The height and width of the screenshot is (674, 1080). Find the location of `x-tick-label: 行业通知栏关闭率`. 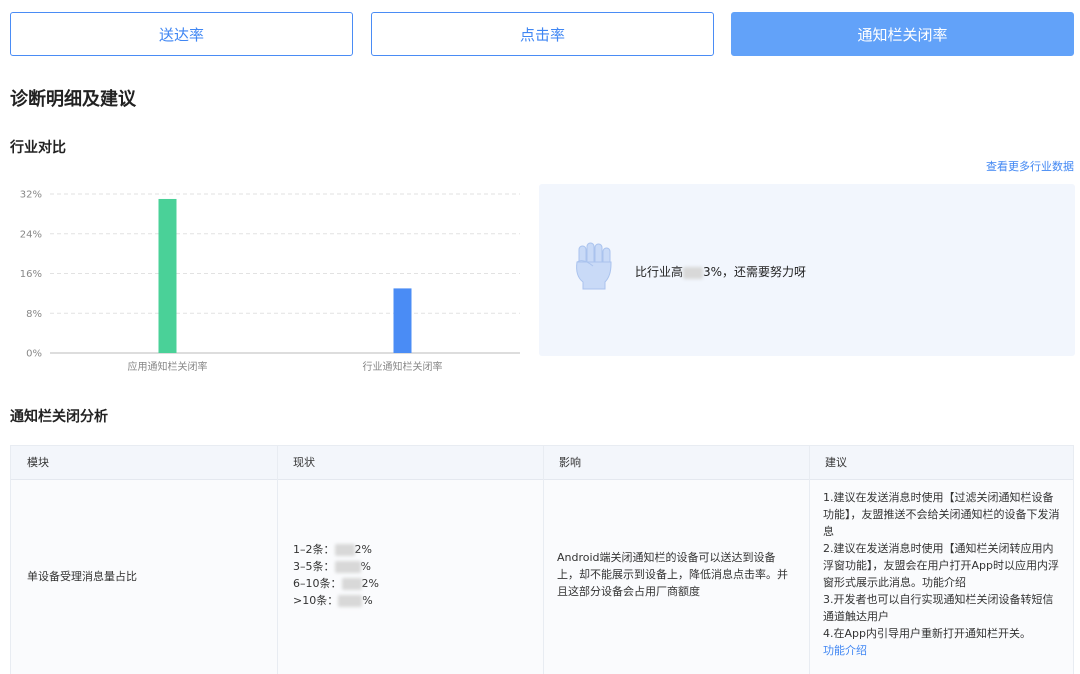

x-tick-label: 行业通知栏关闭率 is located at coordinates (403, 366).